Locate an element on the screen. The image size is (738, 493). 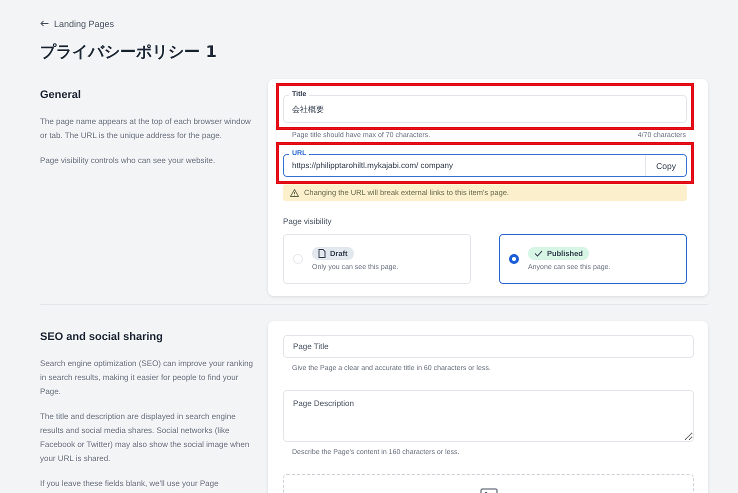
visibility-label: Page visibility is located at coordinates (307, 221).